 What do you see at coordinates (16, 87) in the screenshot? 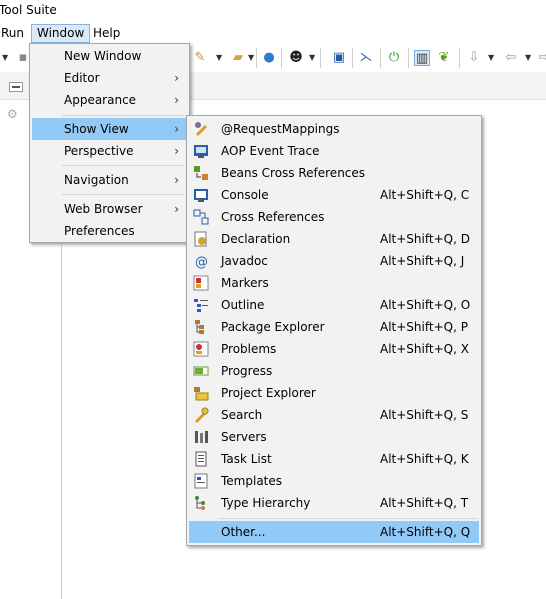
I see `minimize-icon` at bounding box center [16, 87].